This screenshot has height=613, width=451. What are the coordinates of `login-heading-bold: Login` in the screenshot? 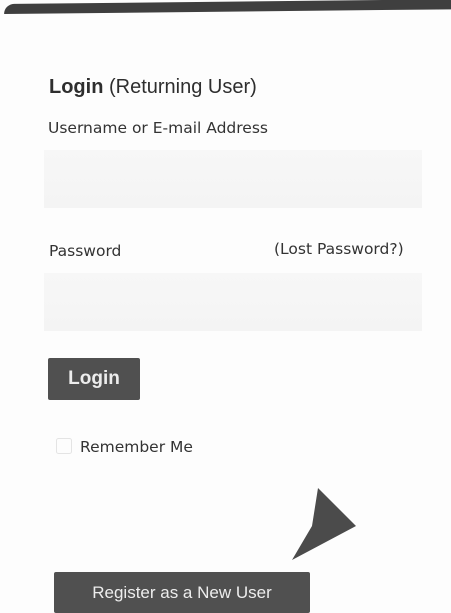 It's located at (76, 87).